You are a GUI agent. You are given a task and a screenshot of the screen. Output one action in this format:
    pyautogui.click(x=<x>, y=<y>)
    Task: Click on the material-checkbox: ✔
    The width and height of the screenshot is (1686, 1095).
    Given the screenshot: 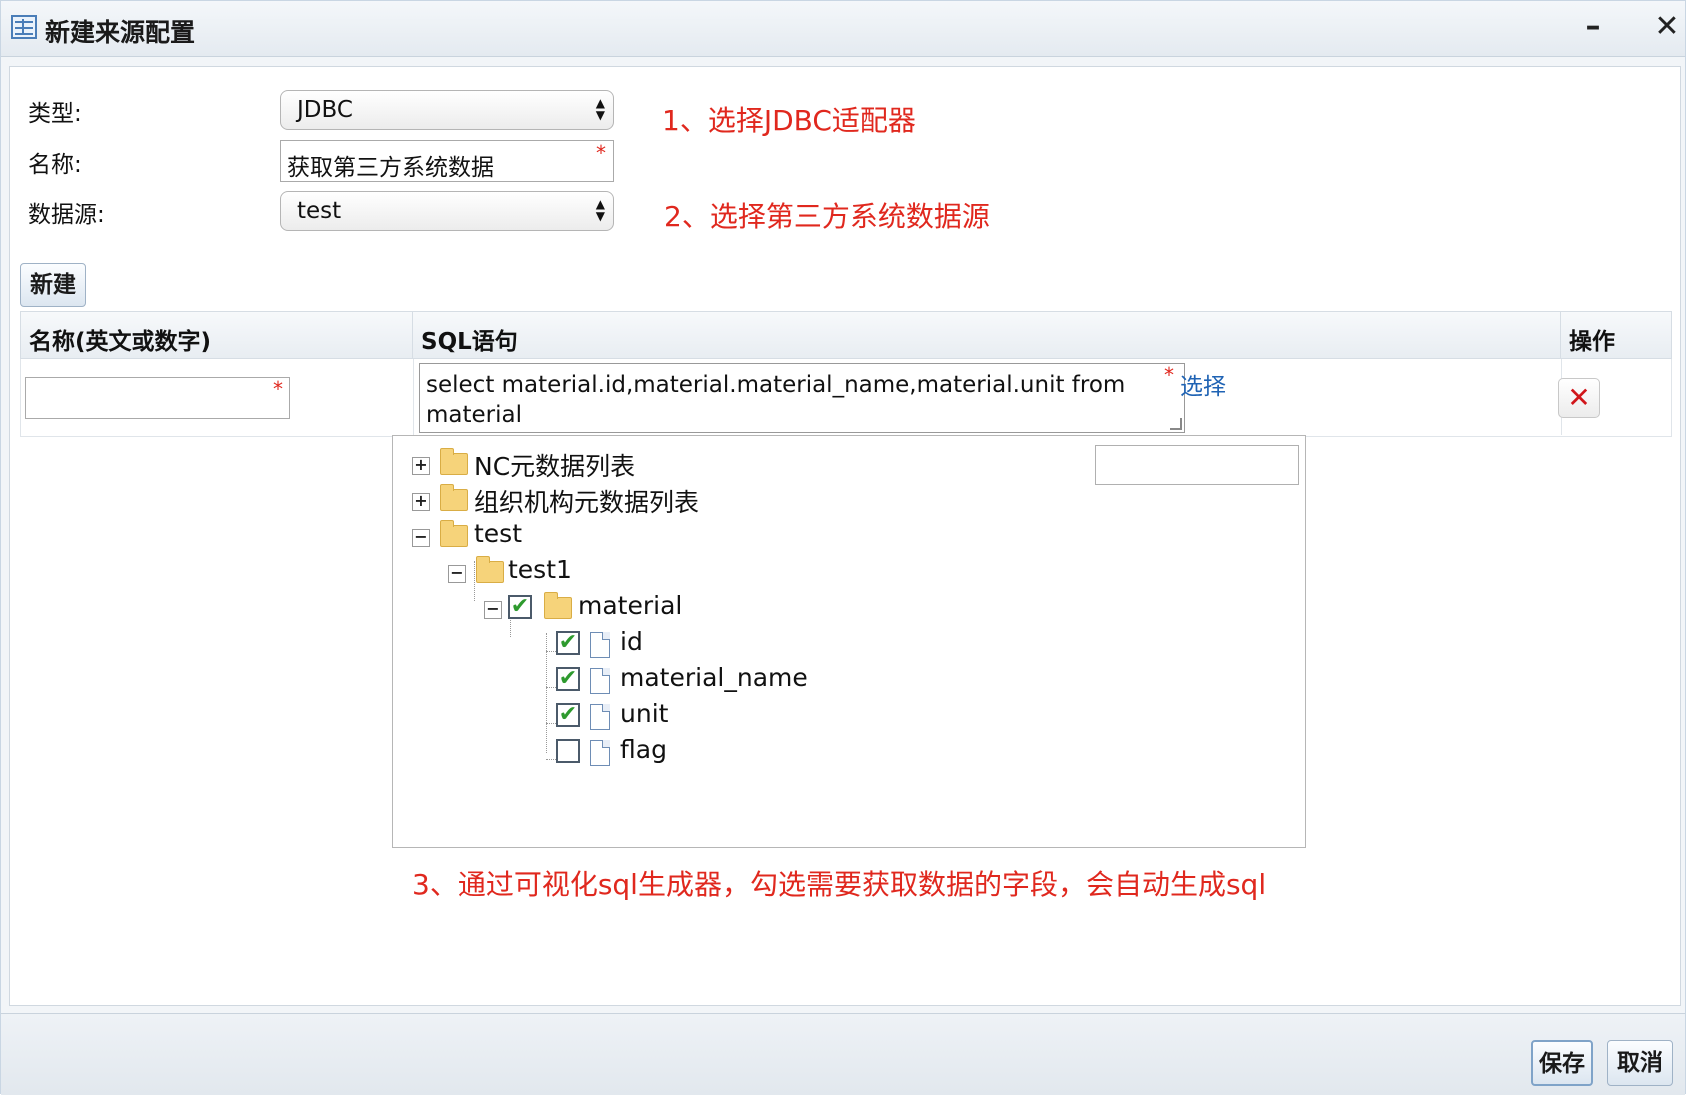 What is the action you would take?
    pyautogui.click(x=520, y=607)
    